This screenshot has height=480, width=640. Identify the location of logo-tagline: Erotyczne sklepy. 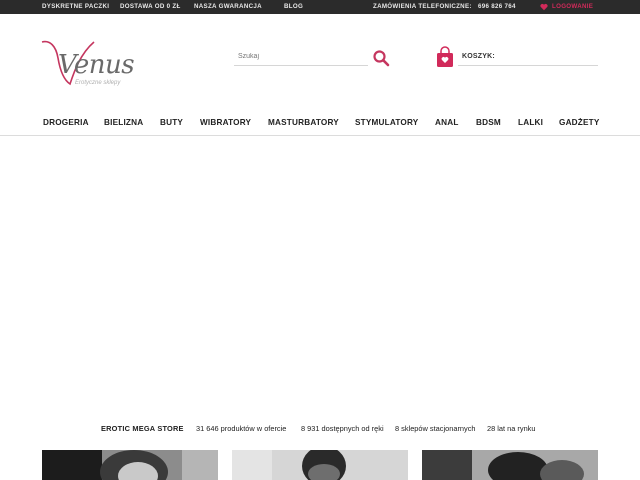
(98, 83).